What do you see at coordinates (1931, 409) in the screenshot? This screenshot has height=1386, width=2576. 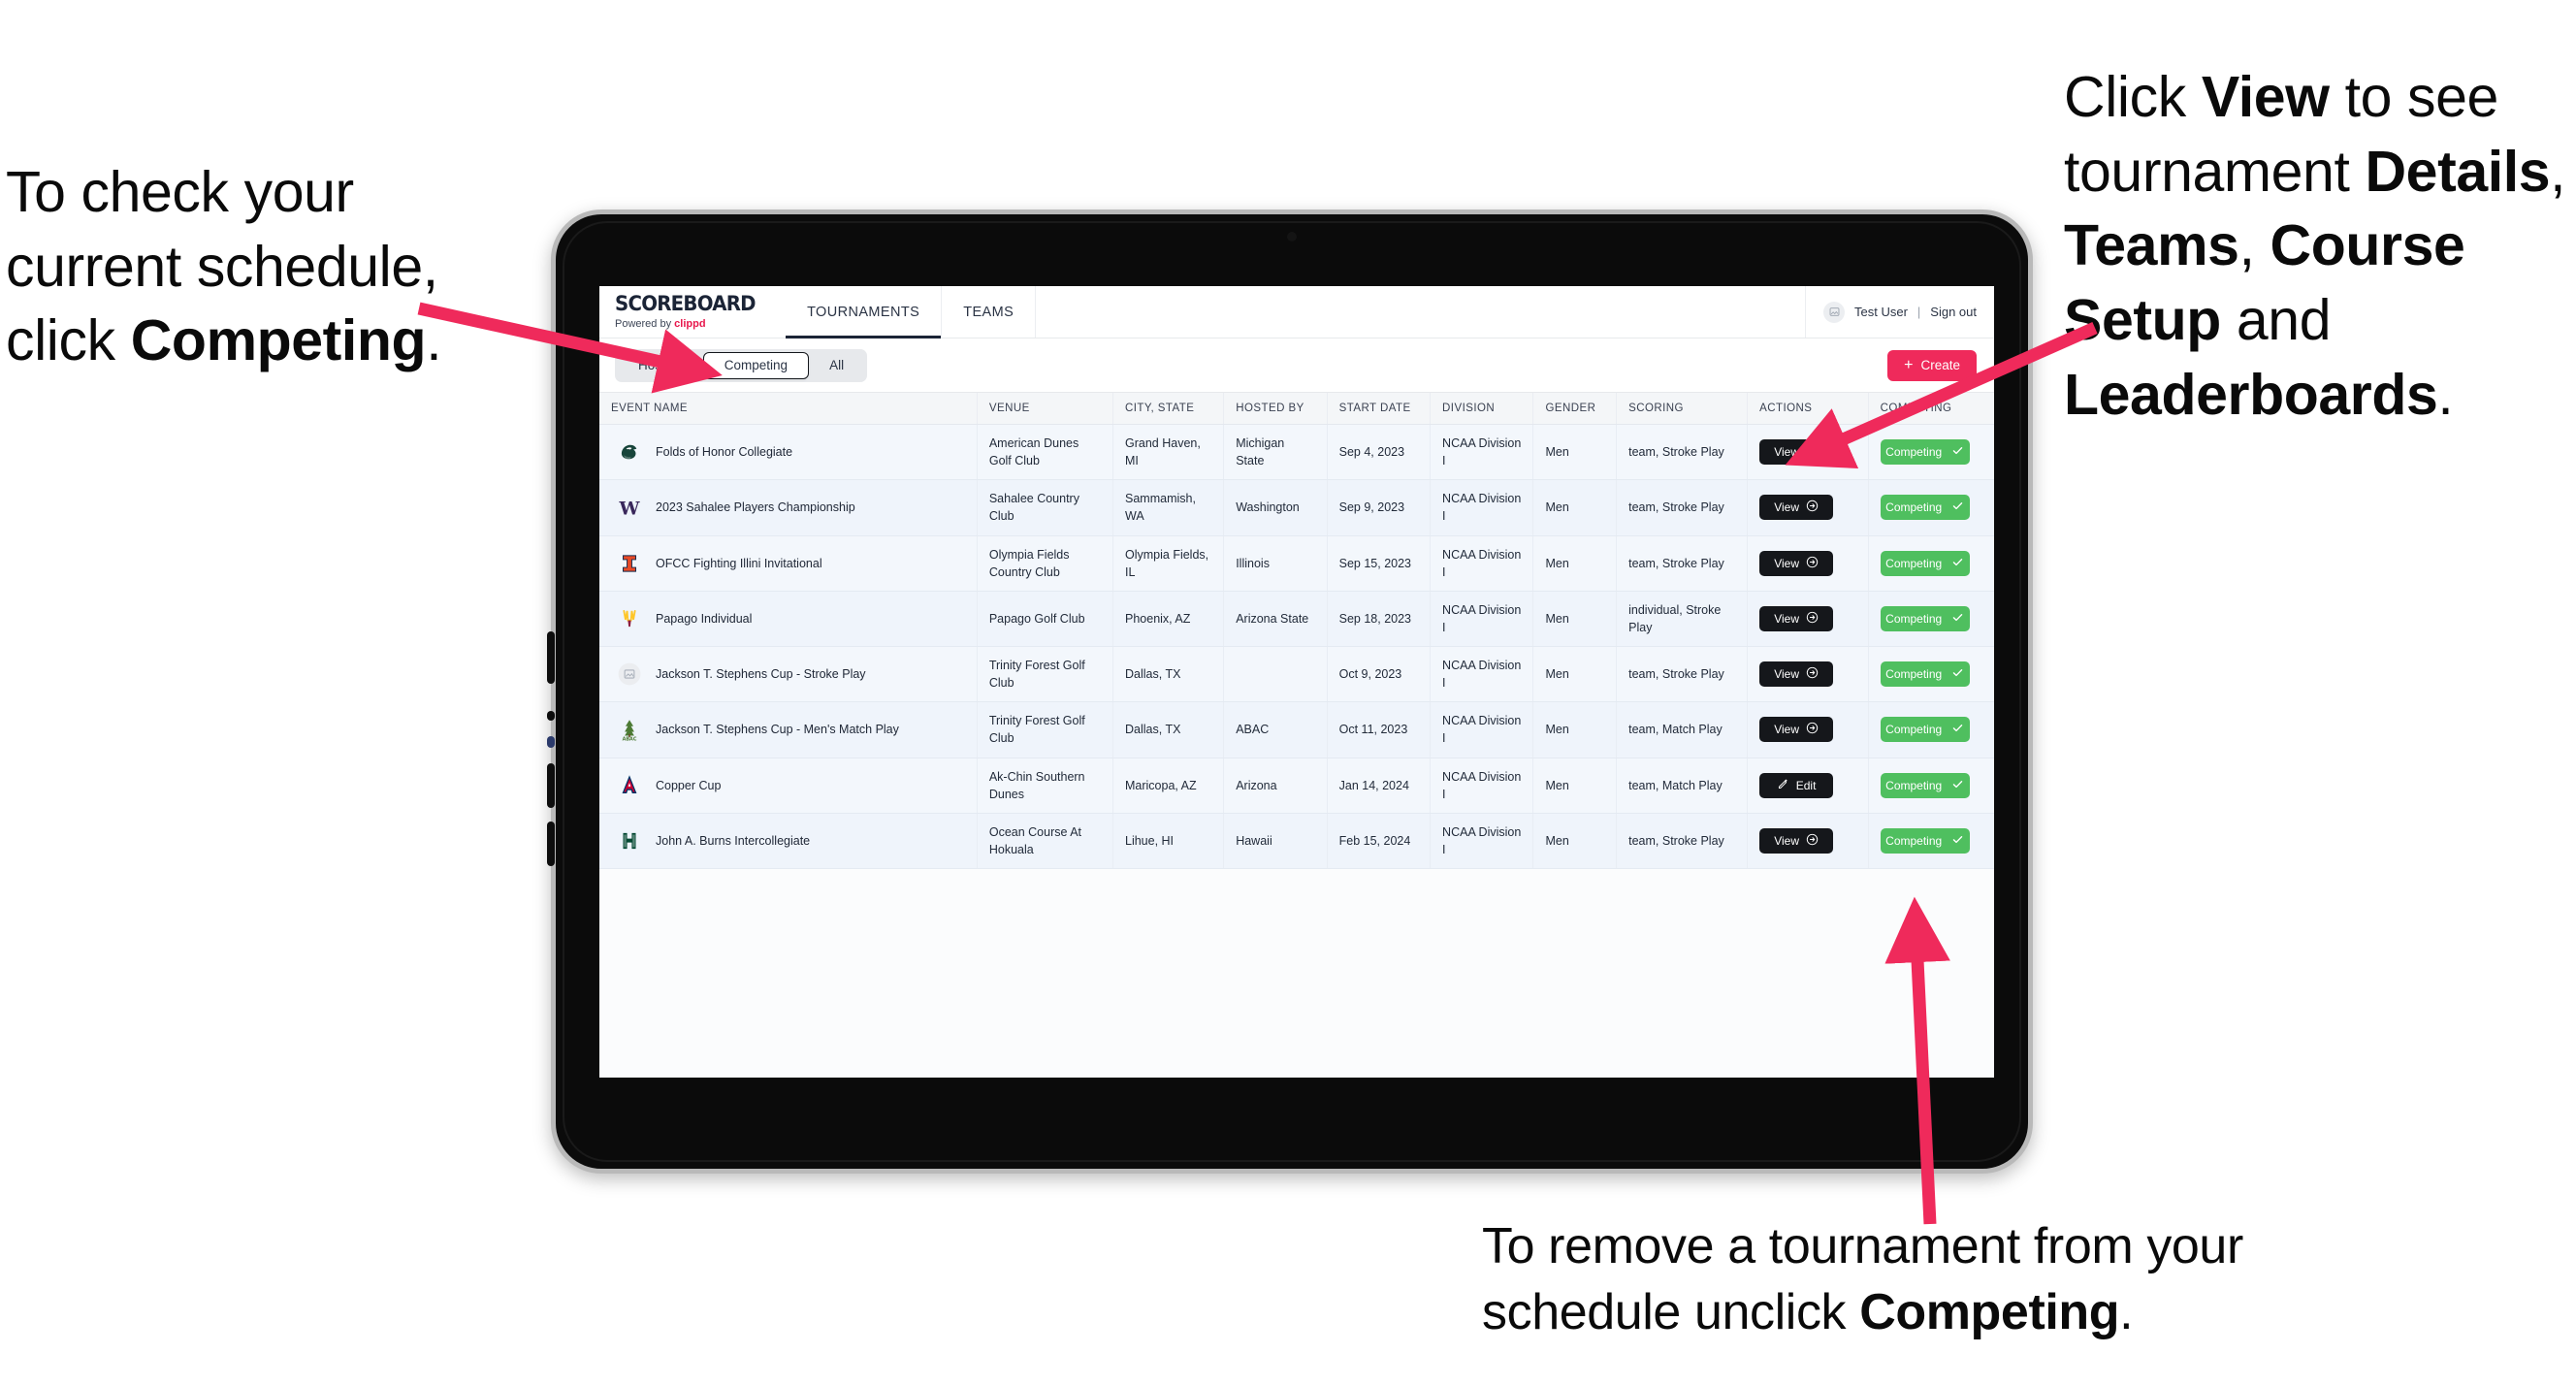 I see `col-competing: COMPETING` at bounding box center [1931, 409].